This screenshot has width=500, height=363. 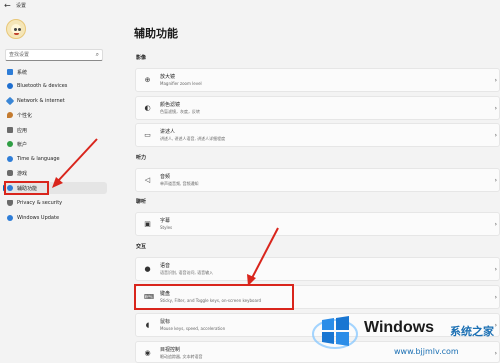 I want to click on sidebar-item-accounts: 帐户, so click(x=55, y=144).